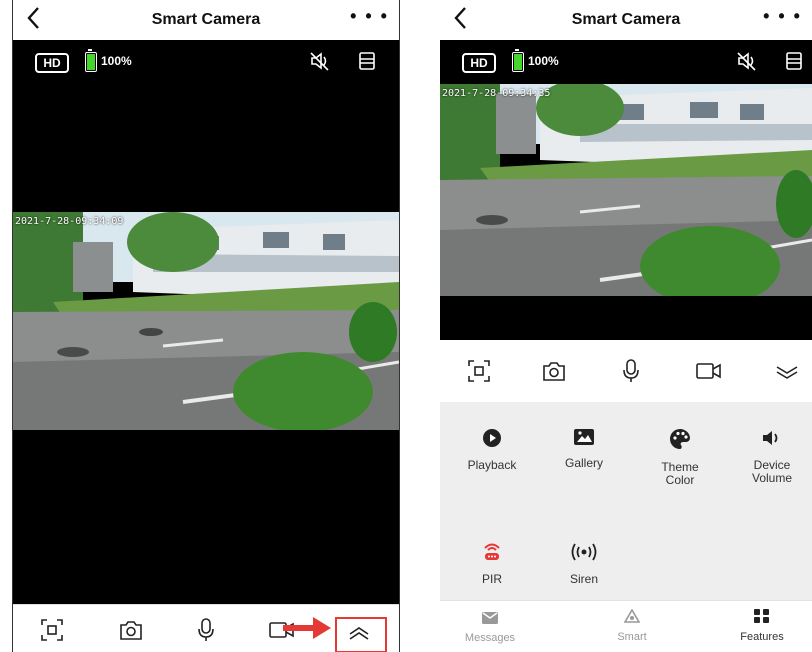  What do you see at coordinates (584, 437) in the screenshot?
I see `gallery-icon` at bounding box center [584, 437].